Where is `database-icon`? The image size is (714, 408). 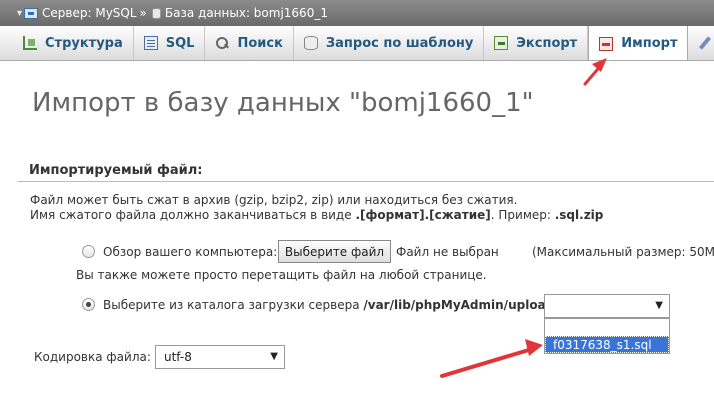
database-icon is located at coordinates (156, 13).